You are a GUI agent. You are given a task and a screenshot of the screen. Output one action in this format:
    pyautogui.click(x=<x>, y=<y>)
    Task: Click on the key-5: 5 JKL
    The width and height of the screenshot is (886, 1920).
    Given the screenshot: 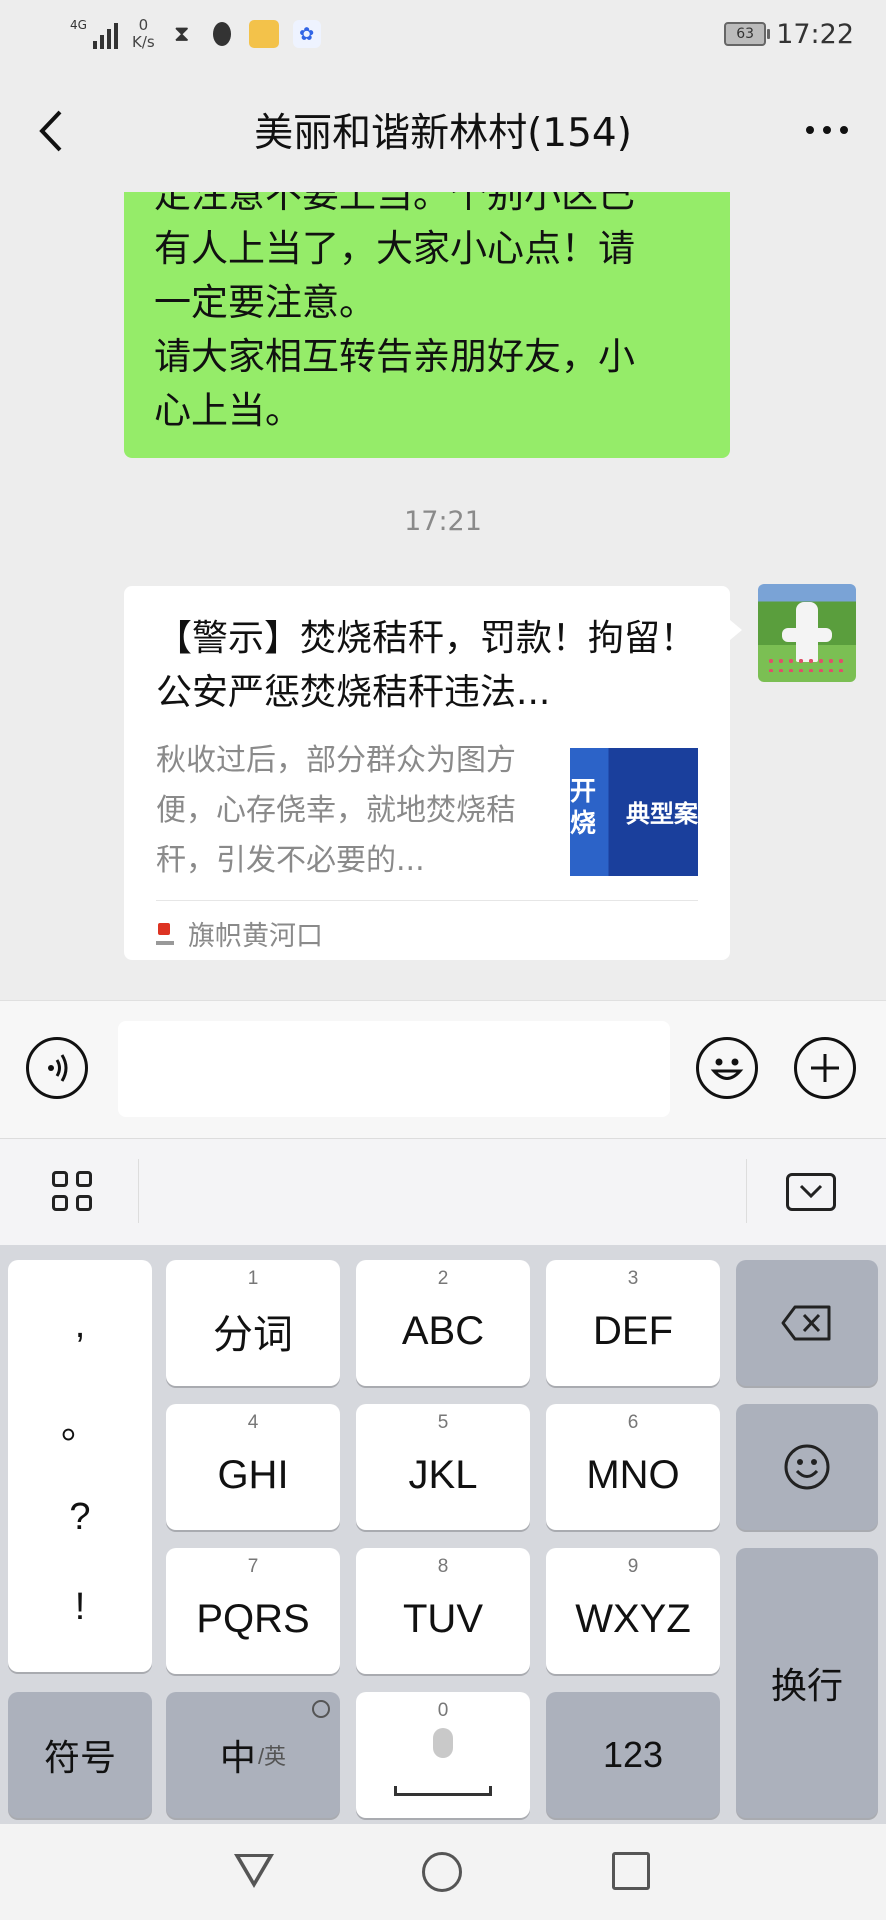 What is the action you would take?
    pyautogui.click(x=443, y=1467)
    